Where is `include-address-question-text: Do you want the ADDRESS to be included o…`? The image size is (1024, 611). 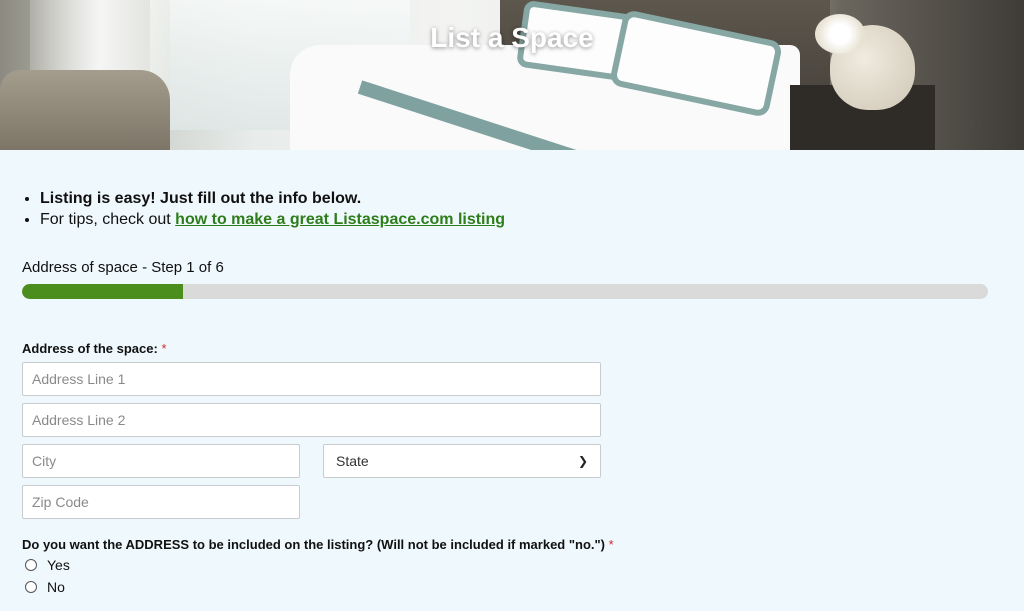 include-address-question-text: Do you want the ADDRESS to be included o… is located at coordinates (314, 544).